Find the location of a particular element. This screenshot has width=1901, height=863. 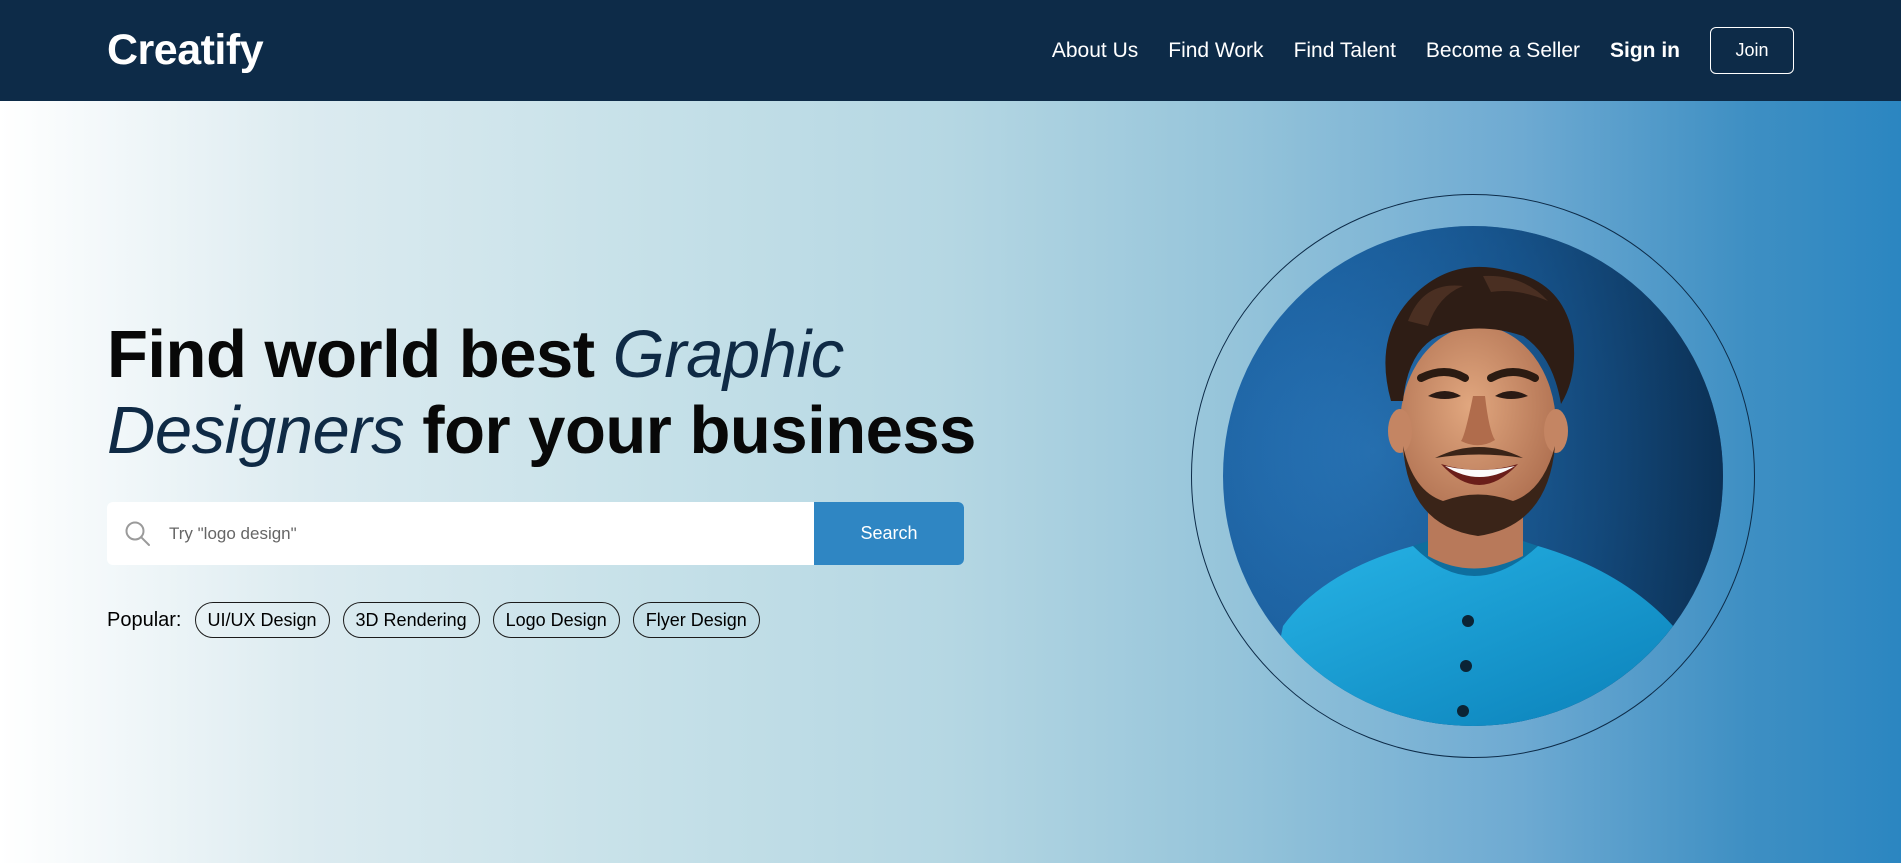

join-button: Join is located at coordinates (1752, 50).